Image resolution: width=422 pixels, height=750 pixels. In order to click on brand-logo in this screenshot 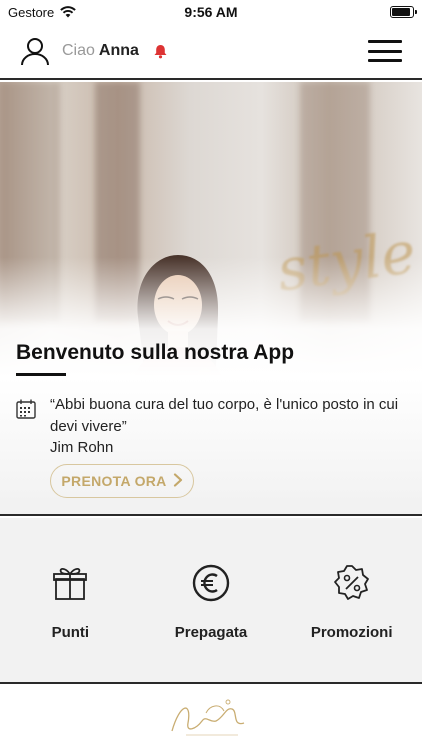, I will do `click(208, 717)`.